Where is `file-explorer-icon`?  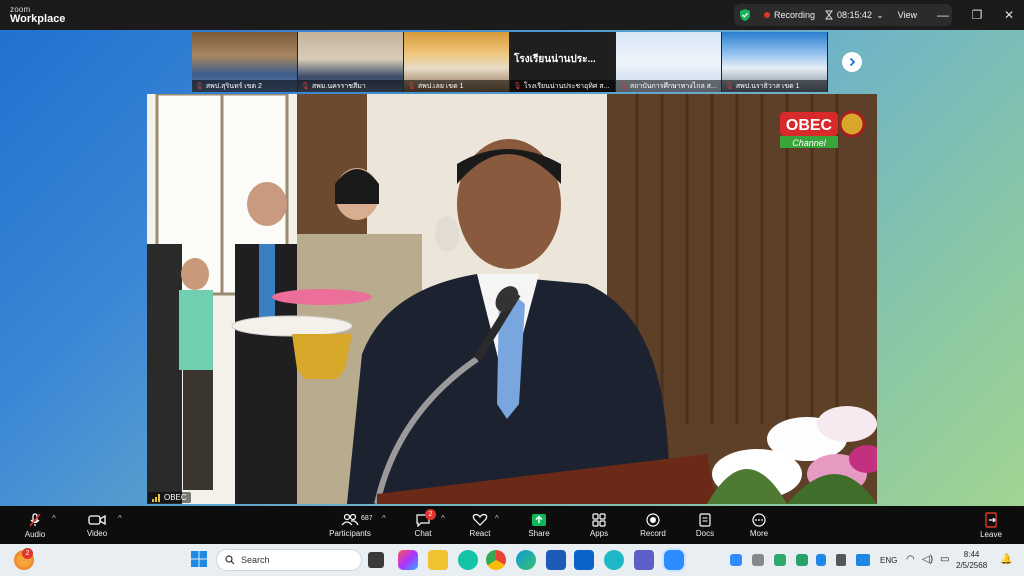
file-explorer-icon is located at coordinates (438, 560).